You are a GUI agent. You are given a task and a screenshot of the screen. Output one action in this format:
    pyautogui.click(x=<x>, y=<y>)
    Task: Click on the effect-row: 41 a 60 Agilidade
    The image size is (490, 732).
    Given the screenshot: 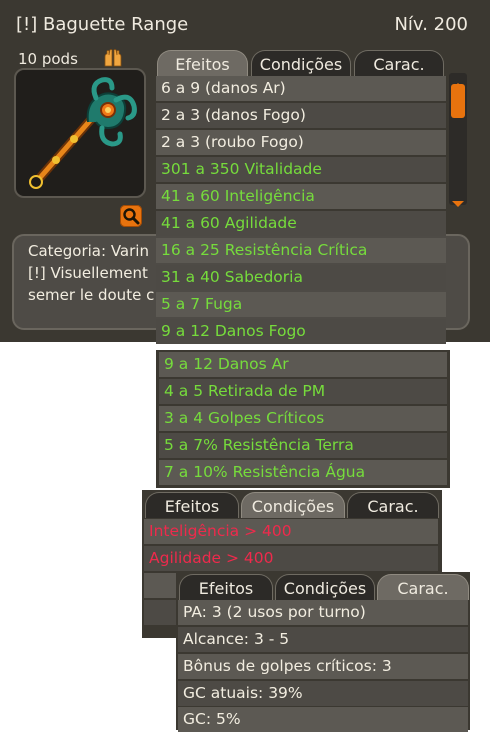 What is the action you would take?
    pyautogui.click(x=301, y=223)
    